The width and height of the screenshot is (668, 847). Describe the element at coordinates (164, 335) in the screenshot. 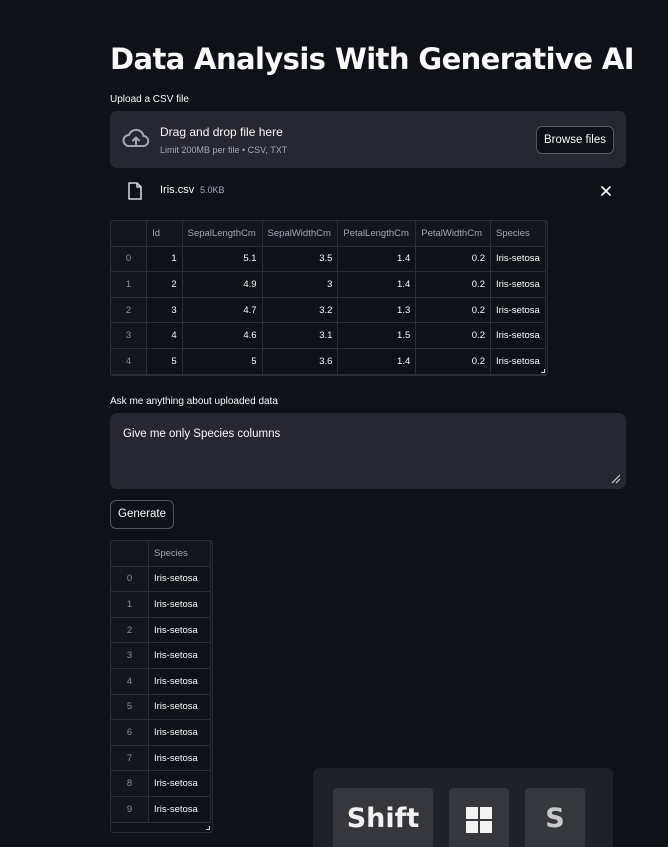

I see `table-cell: 4` at that location.